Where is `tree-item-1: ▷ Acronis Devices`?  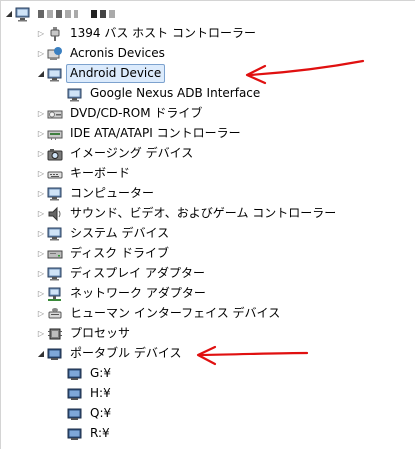
tree-item-1: ▷ Acronis Devices is located at coordinates (102, 53).